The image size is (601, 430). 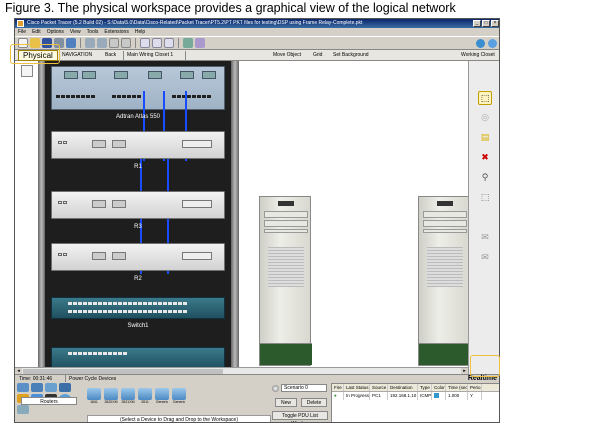 I want to click on navigation-label: NAVIGATION, so click(x=77, y=55).